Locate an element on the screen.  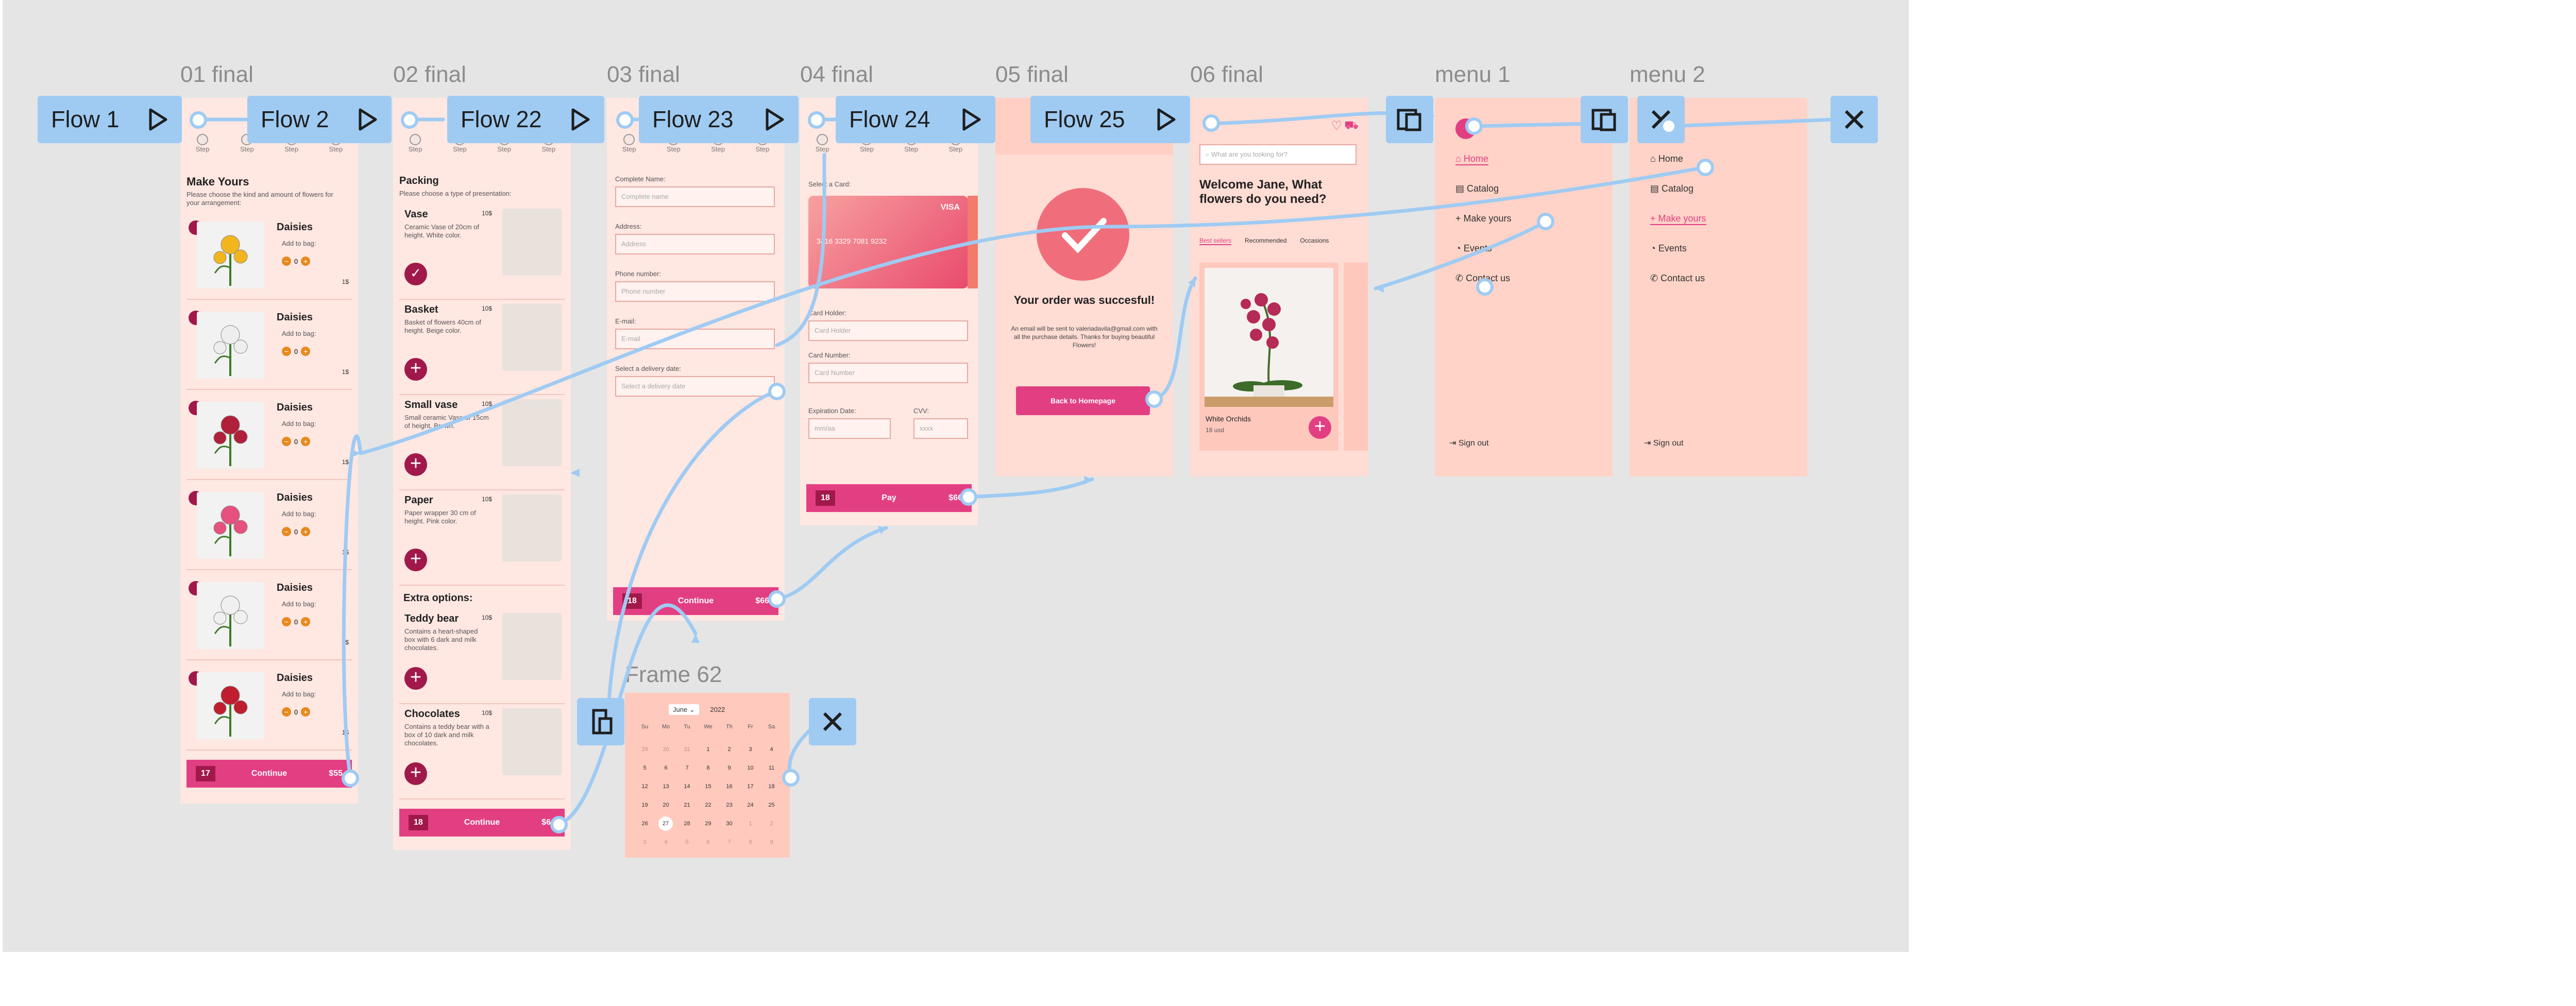
connection-form-back is located at coordinates (800, 250).